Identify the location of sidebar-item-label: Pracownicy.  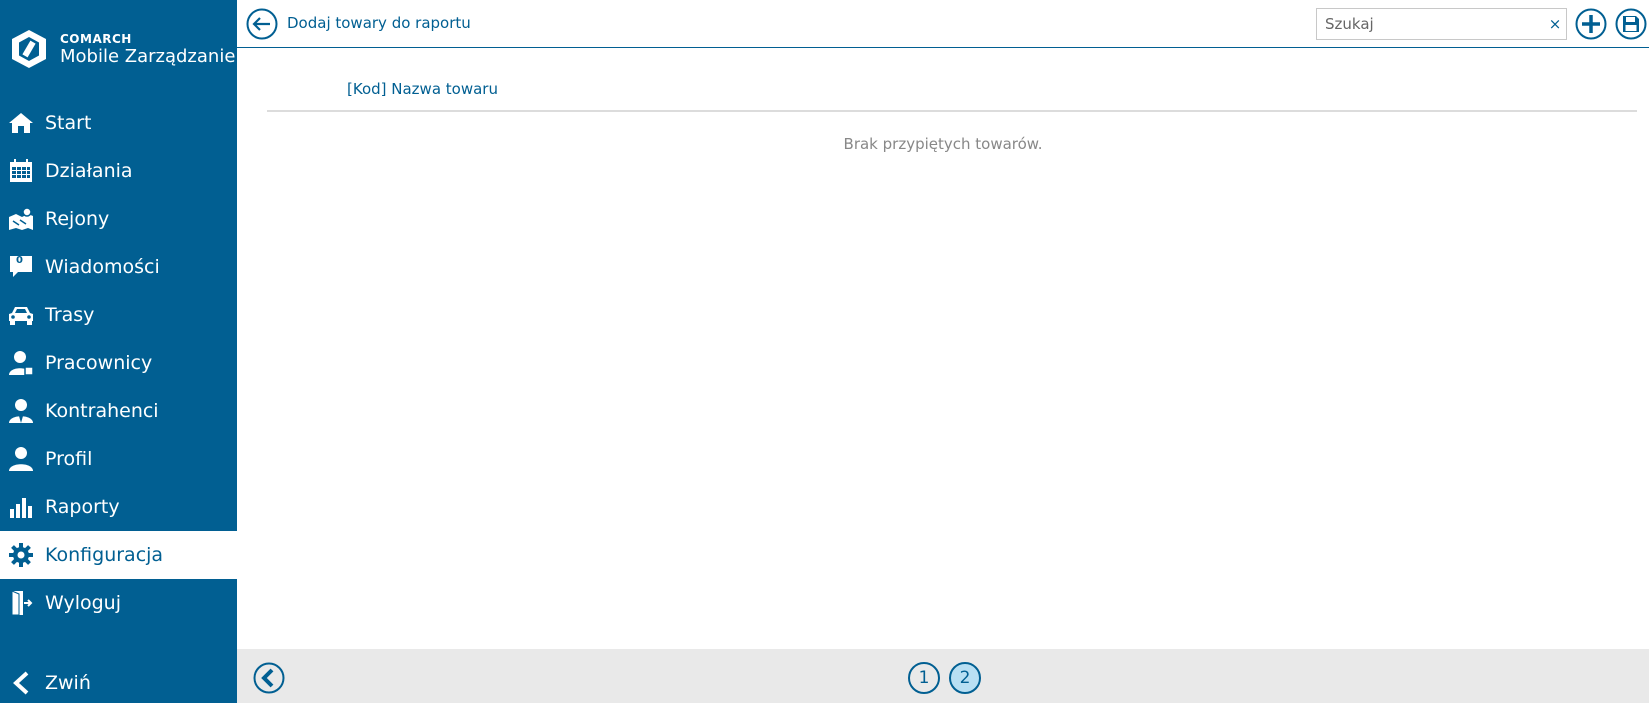
(99, 363).